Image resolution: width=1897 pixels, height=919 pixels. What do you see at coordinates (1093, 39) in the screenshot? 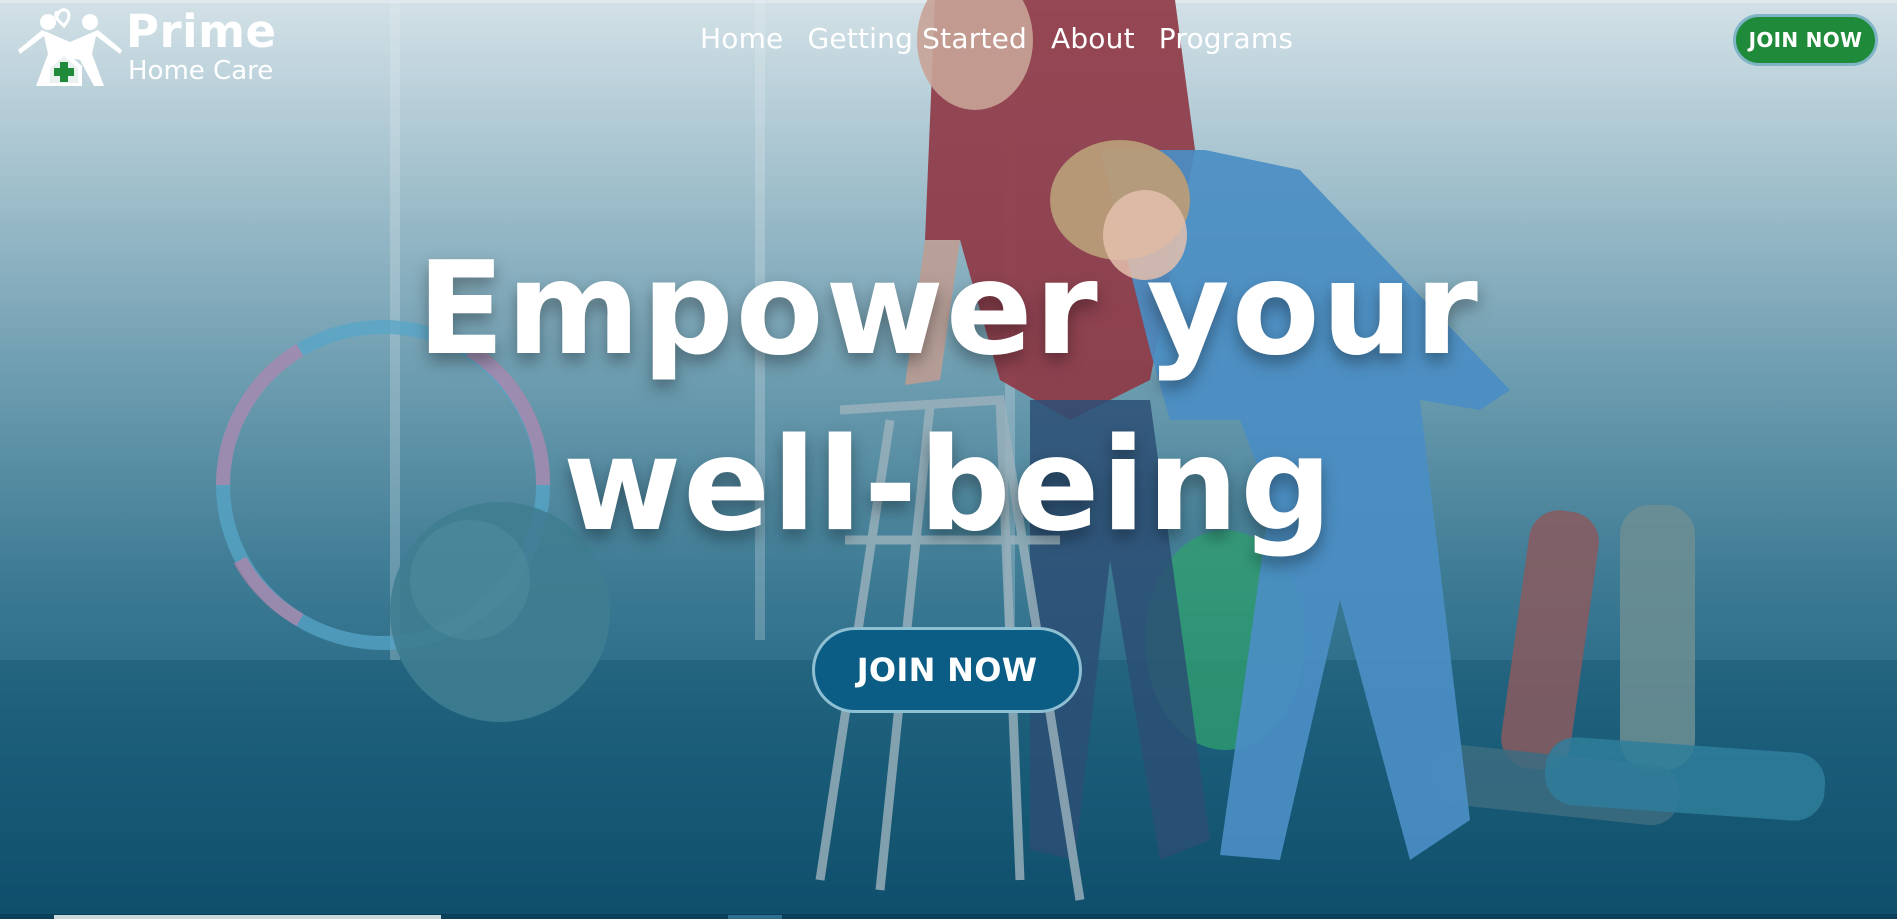
I see `nav-link-about: About` at bounding box center [1093, 39].